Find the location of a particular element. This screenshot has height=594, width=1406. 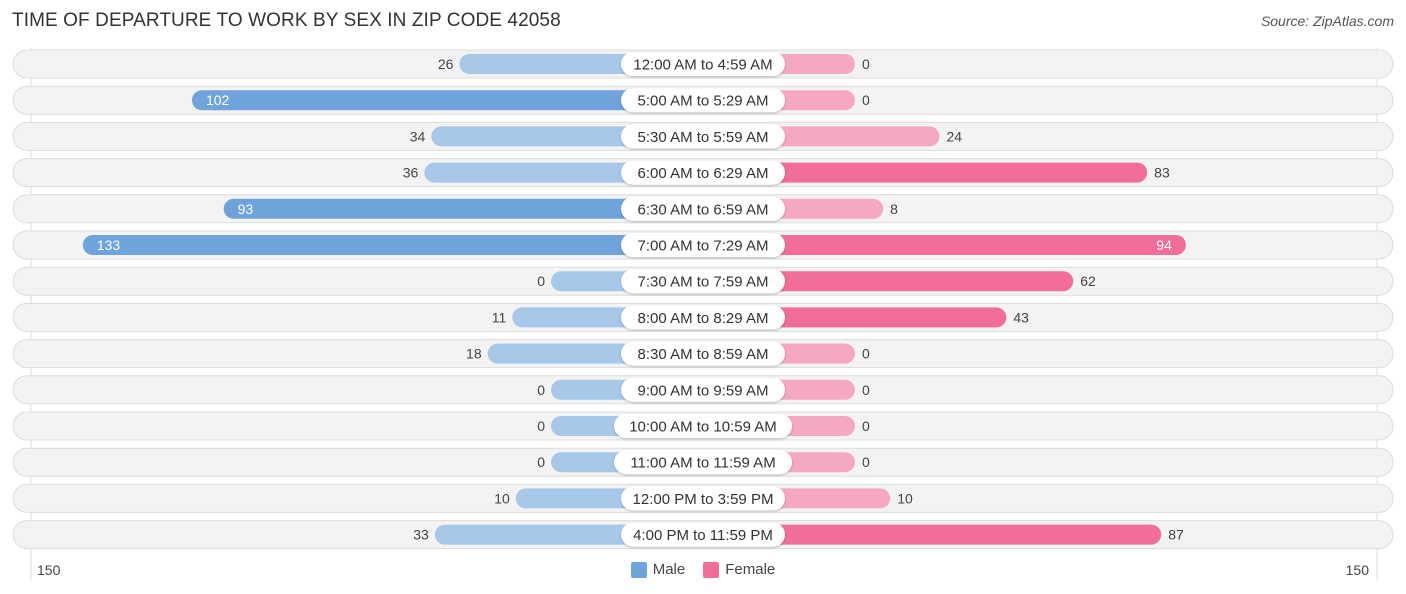

chart-row: 7:30 AM to 7:59 AM 0 62 is located at coordinates (703, 281).